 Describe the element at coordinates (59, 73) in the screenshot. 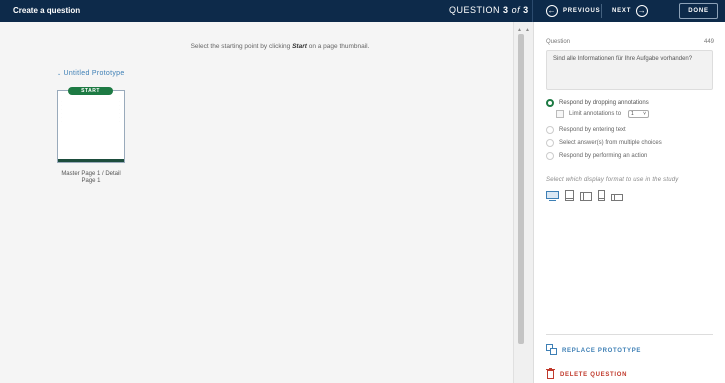

I see `chevron-down-icon: ⌄` at that location.